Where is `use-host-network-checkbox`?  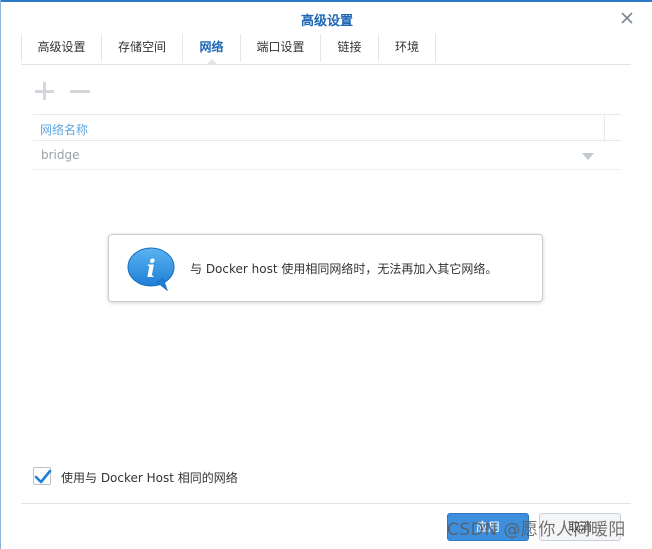 use-host-network-checkbox is located at coordinates (42, 476).